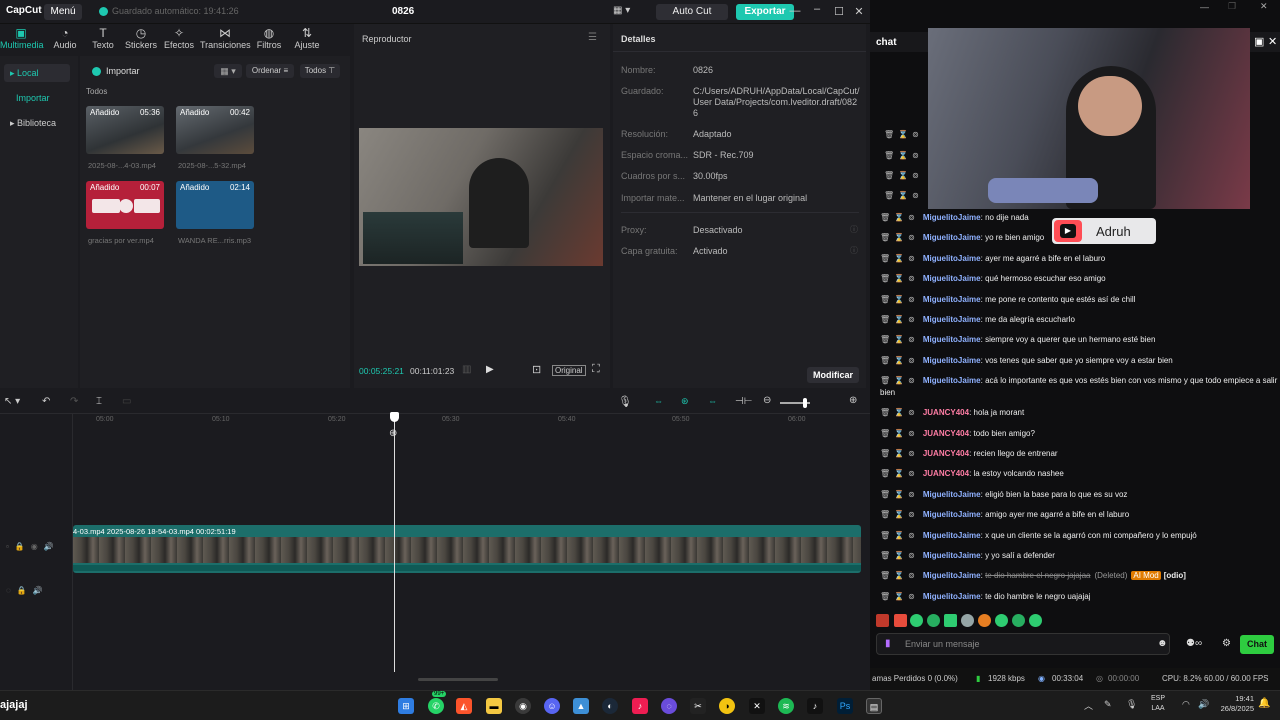  What do you see at coordinates (1186, 704) in the screenshot?
I see `wifi-icon: ◠` at bounding box center [1186, 704].